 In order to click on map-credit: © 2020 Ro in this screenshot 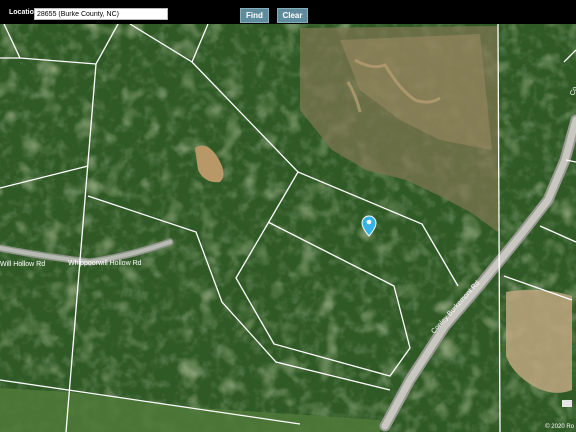, I will do `click(559, 427)`.